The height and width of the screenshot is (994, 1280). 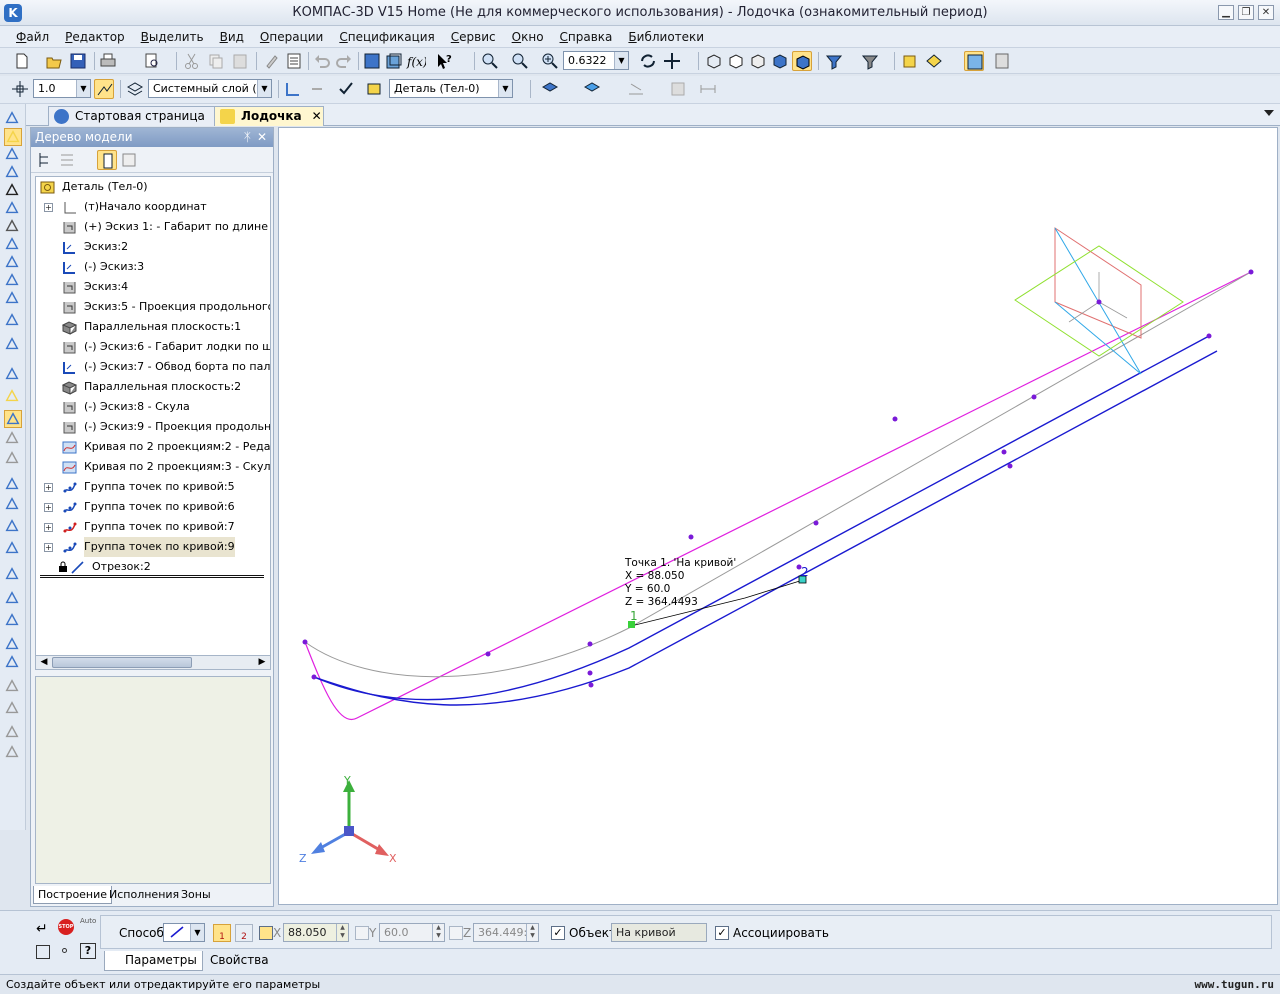 I want to click on tab-lodochka: Лодочка ✕, so click(x=269, y=116).